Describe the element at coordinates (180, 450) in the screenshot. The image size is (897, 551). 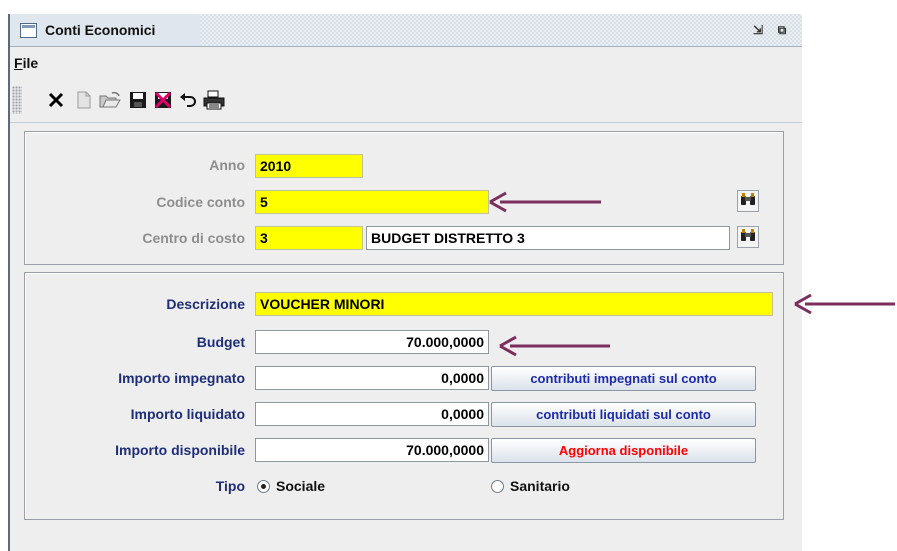
I see `importo-disponibile-label: Importo disponibile` at that location.